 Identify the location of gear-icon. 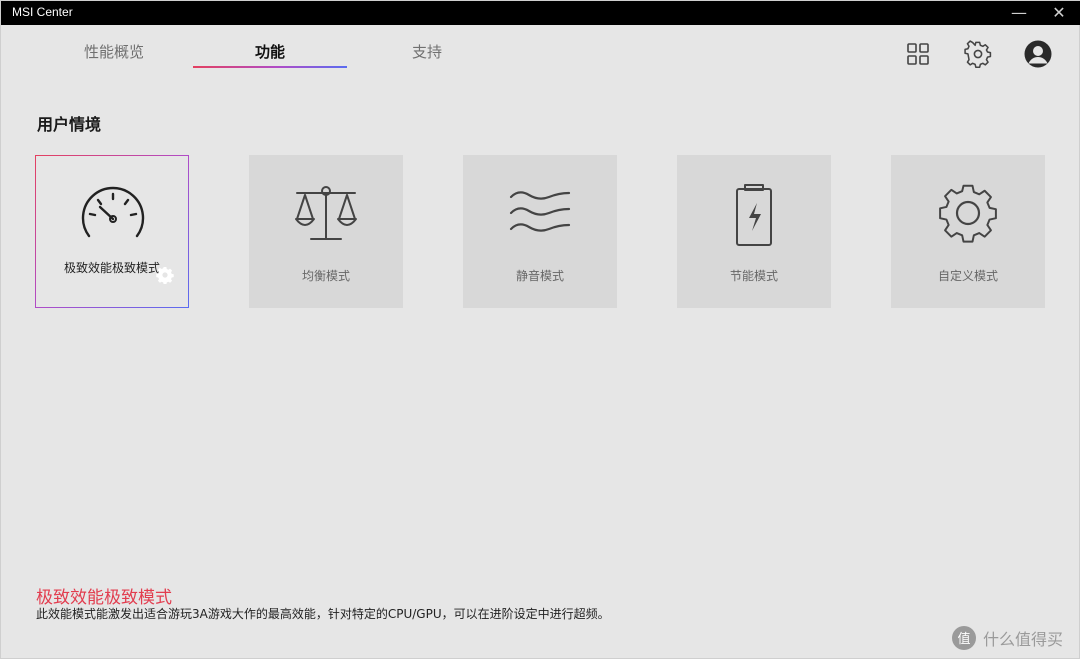
(968, 213).